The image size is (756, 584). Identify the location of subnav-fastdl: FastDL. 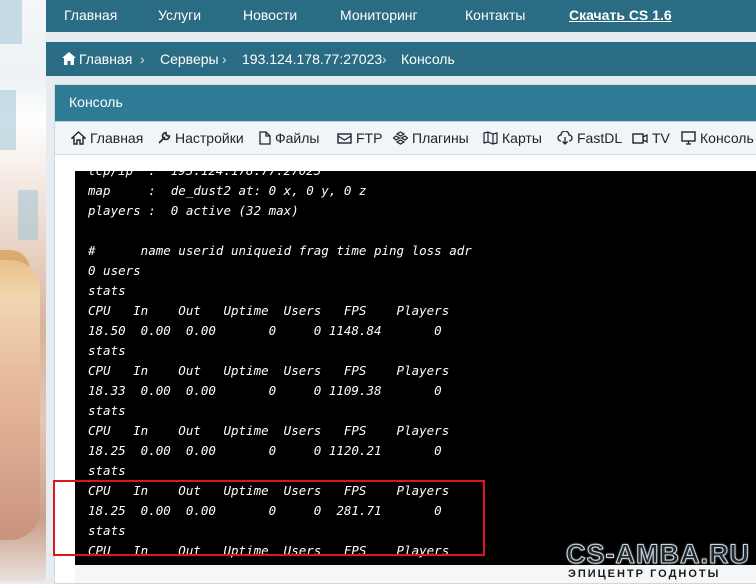
(589, 138).